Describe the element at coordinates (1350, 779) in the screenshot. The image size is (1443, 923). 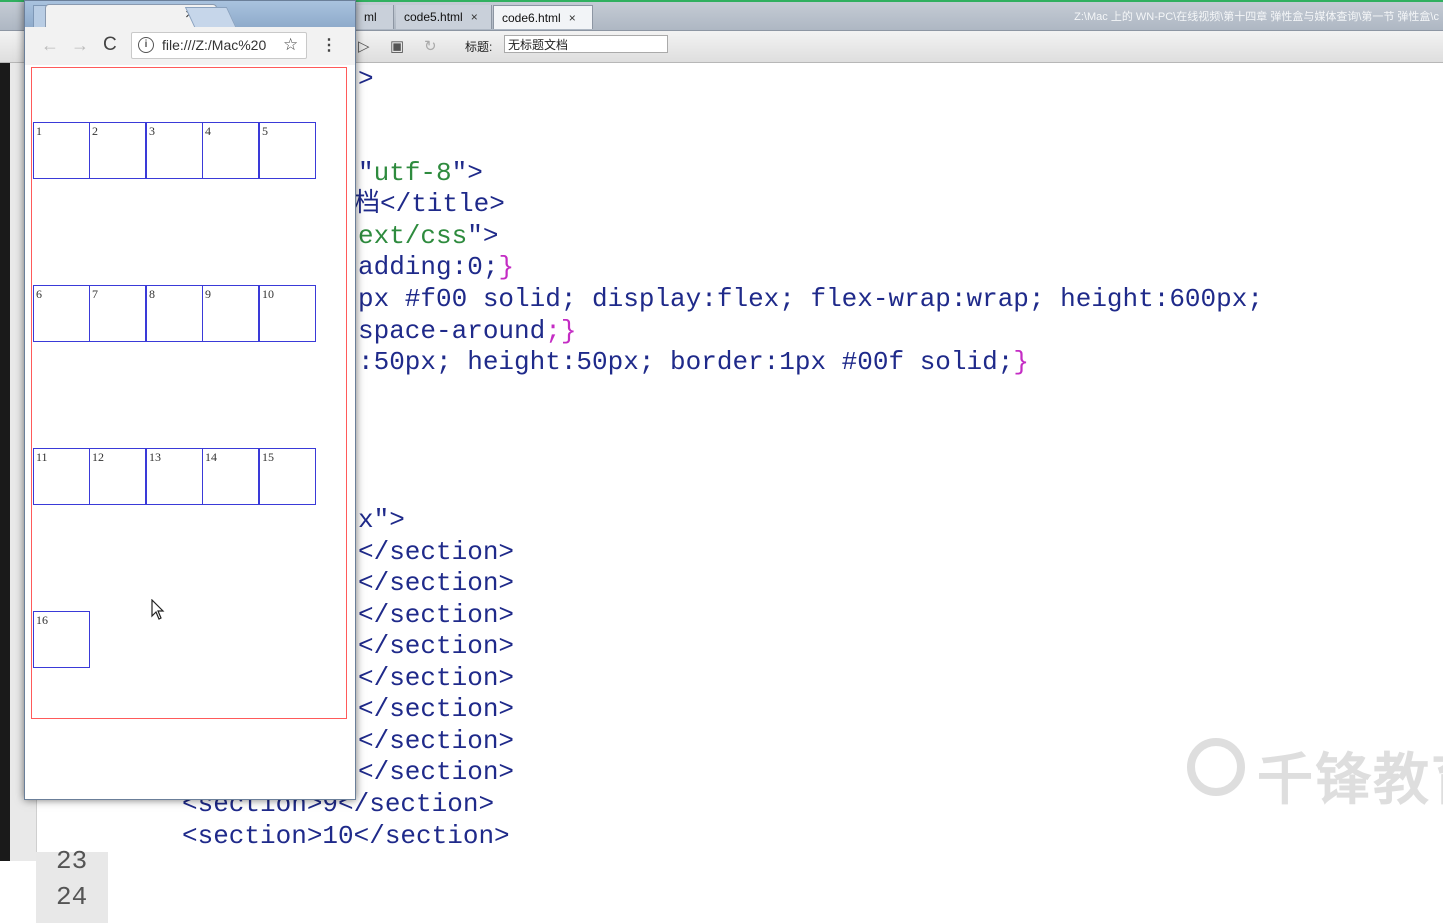
I see `watermark-text: 千锋教育` at that location.